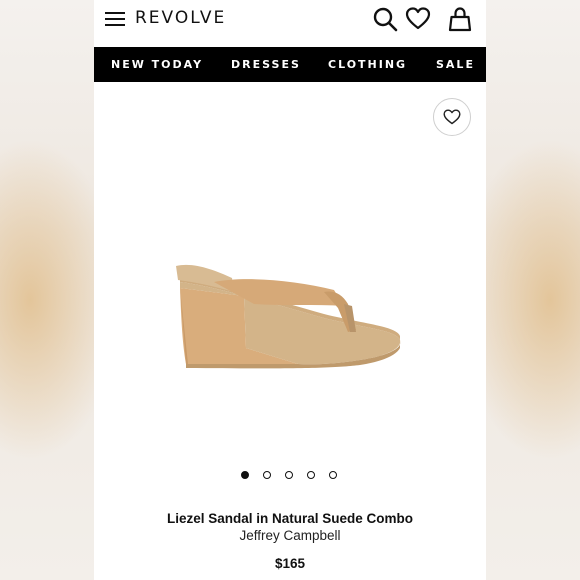  I want to click on category-nav: NEW TODAY DRESSES CLOTHING SALE, so click(290, 64).